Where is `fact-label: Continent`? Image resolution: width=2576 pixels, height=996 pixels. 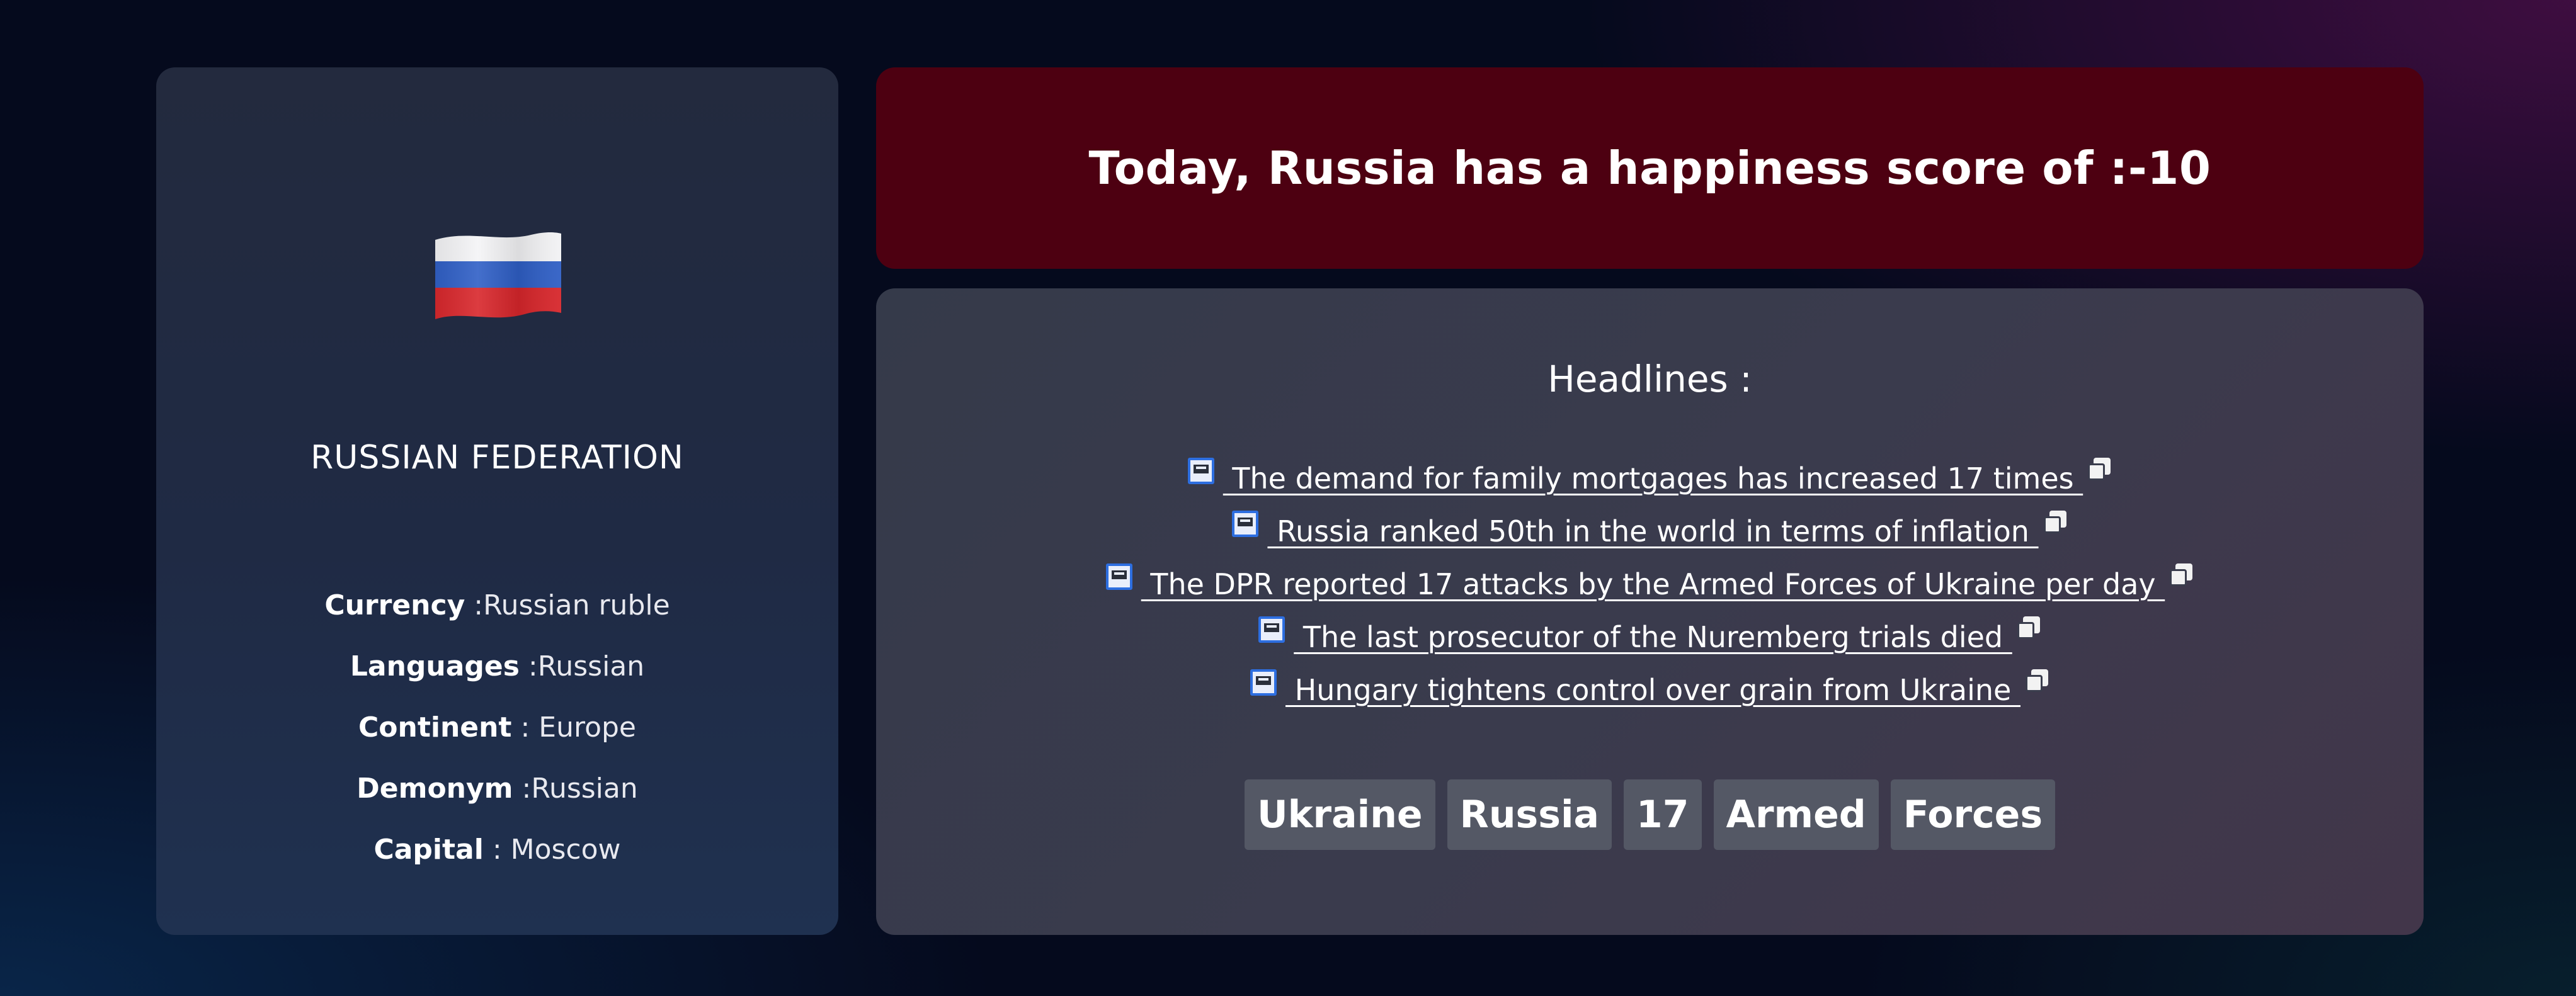 fact-label: Continent is located at coordinates (435, 727).